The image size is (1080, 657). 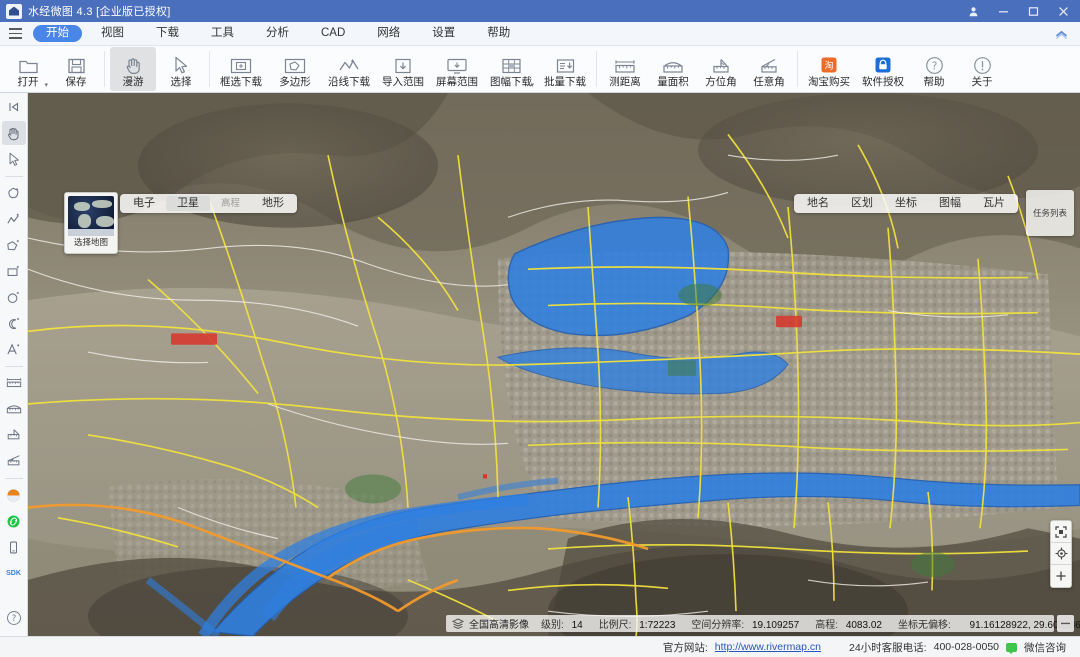 I want to click on toolbar-measure-area-button: 量面积, so click(x=673, y=69).